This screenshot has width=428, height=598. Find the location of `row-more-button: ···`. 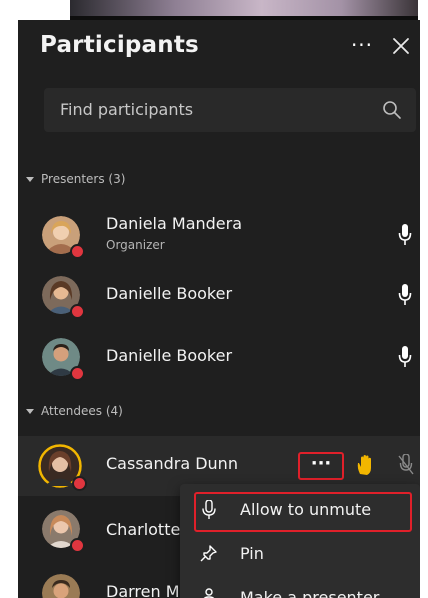

row-more-button: ··· is located at coordinates (321, 466).